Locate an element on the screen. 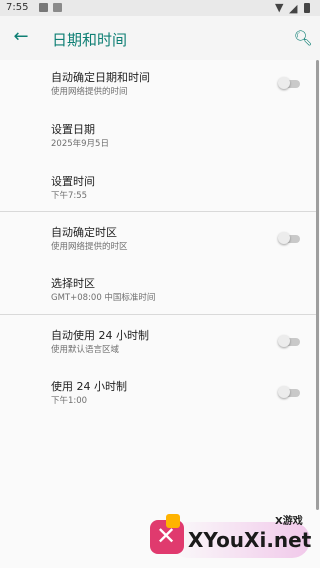 This screenshot has height=568, width=320. setting-use-24-hour: 使用 24 小时制 下午1:00 is located at coordinates (158, 395).